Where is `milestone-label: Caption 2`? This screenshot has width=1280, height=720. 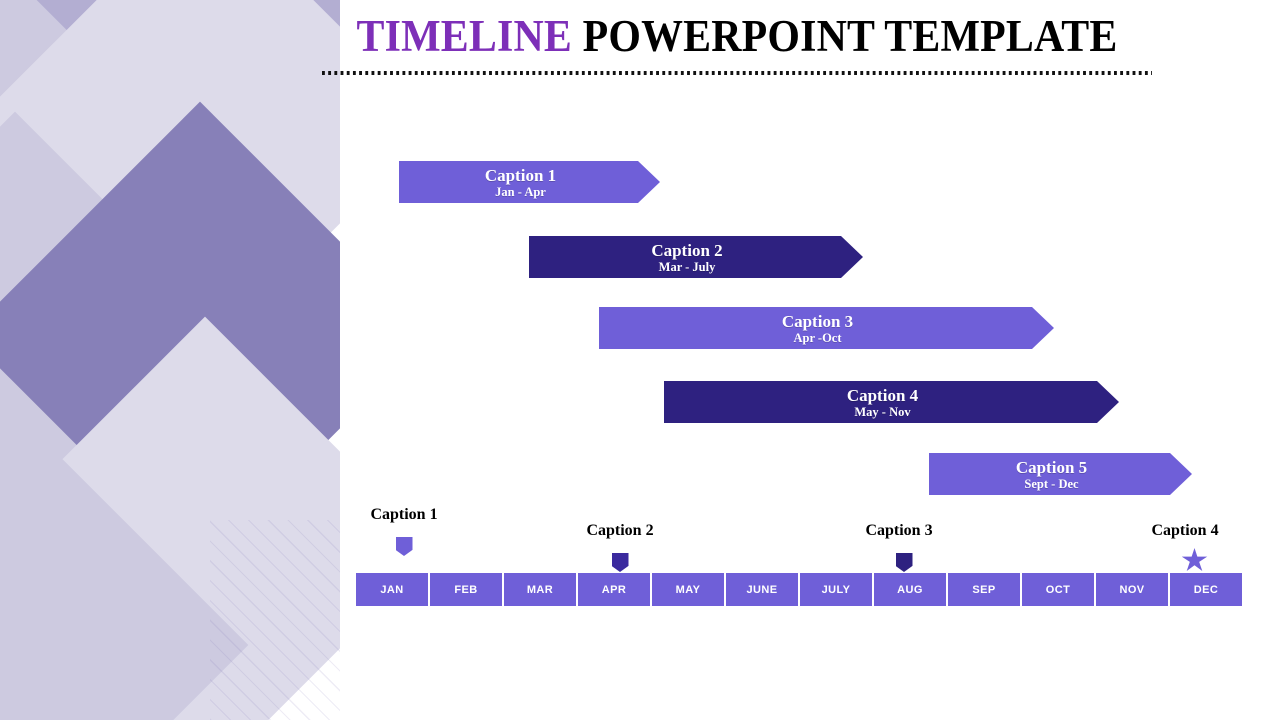
milestone-label: Caption 2 is located at coordinates (620, 530).